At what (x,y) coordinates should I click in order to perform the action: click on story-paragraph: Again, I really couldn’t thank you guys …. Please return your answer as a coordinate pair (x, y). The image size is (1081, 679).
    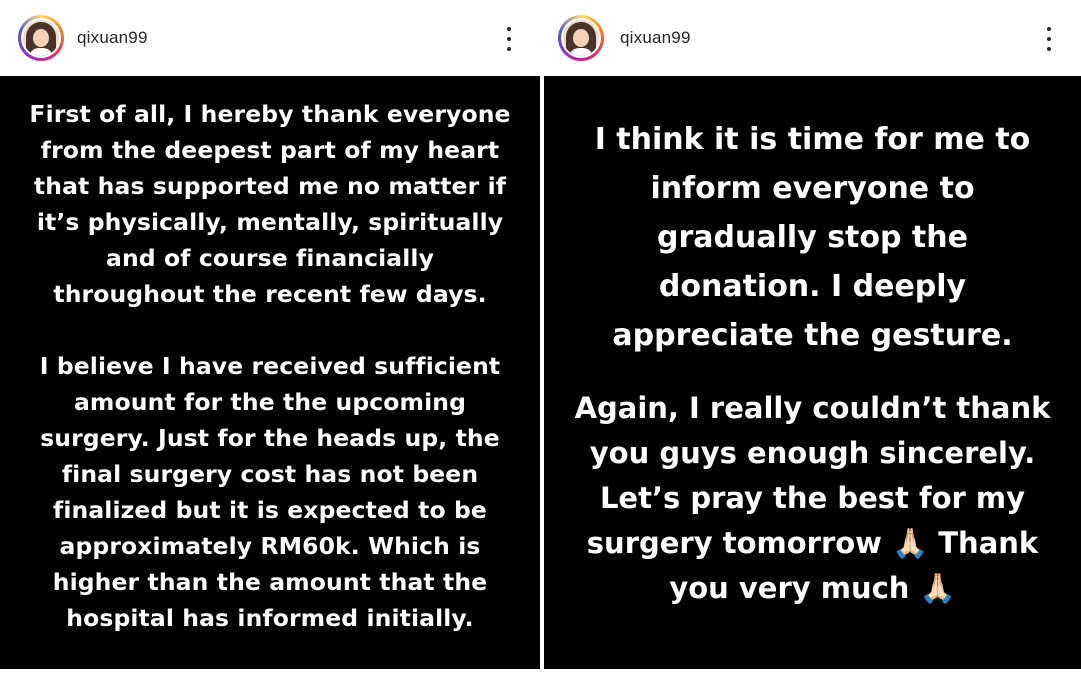
    Looking at the image, I should click on (812, 498).